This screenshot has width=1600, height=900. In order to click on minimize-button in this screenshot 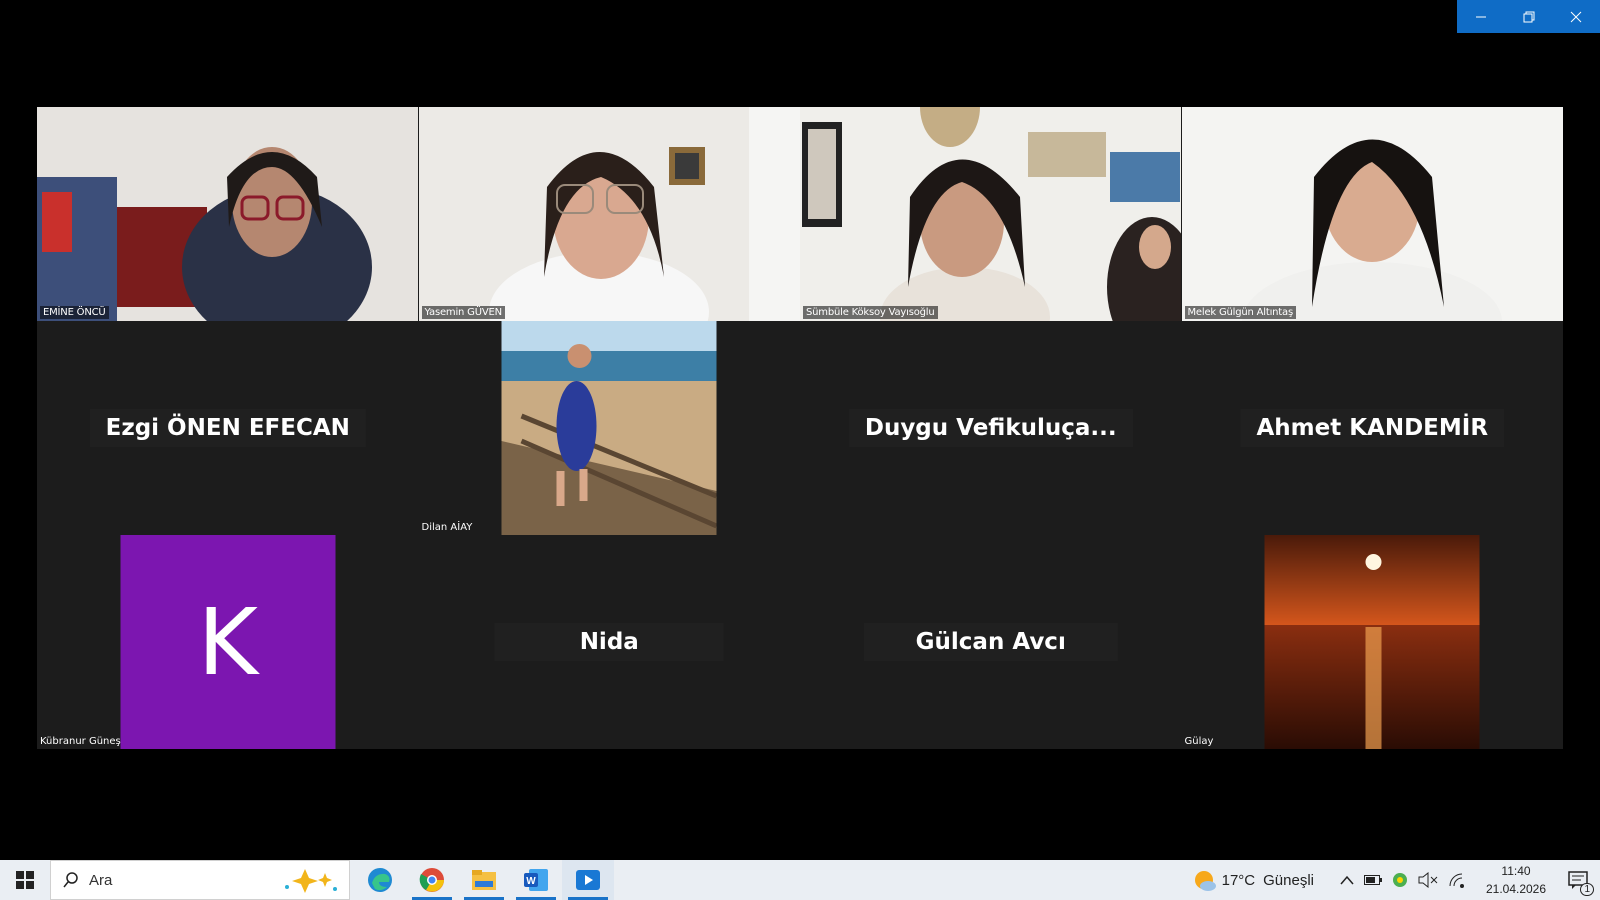, I will do `click(1481, 16)`.